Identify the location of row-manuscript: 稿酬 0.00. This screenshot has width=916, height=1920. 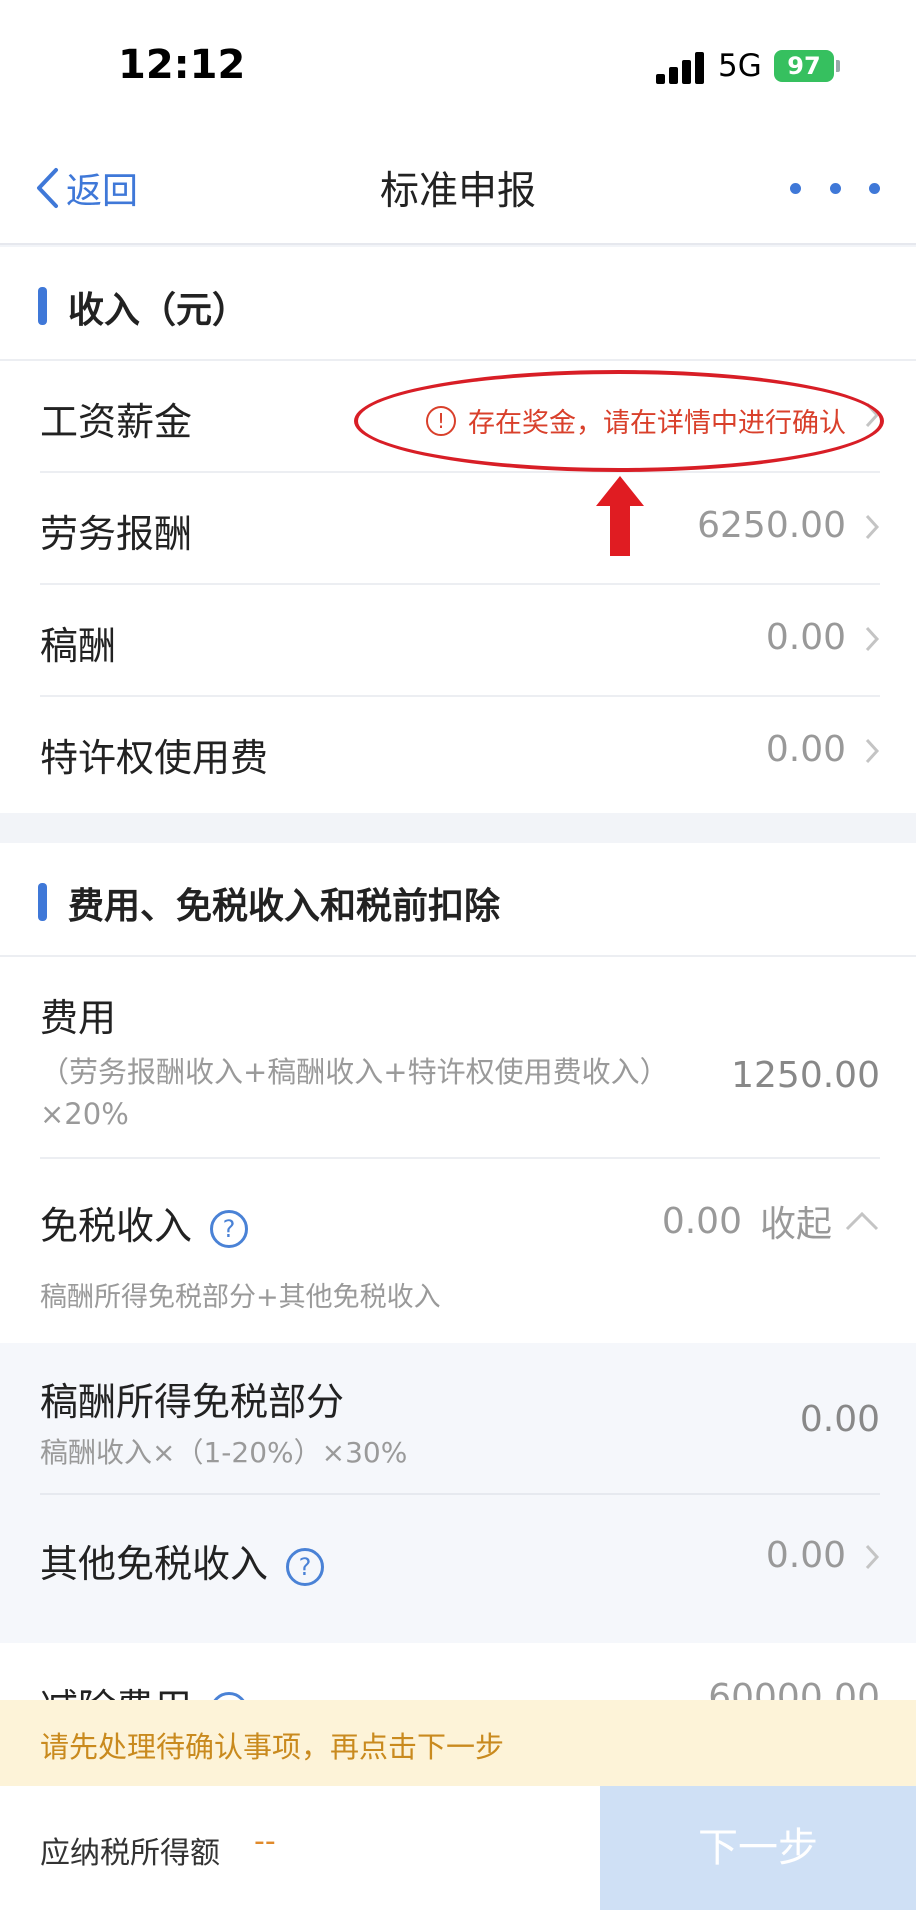
(460, 641).